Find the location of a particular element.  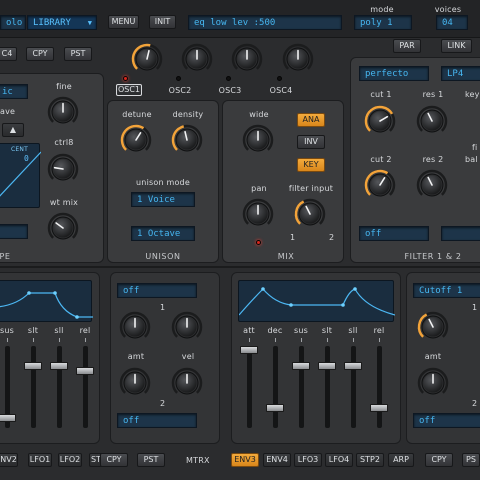

mod-left-dest-dropdown: off is located at coordinates (157, 420).